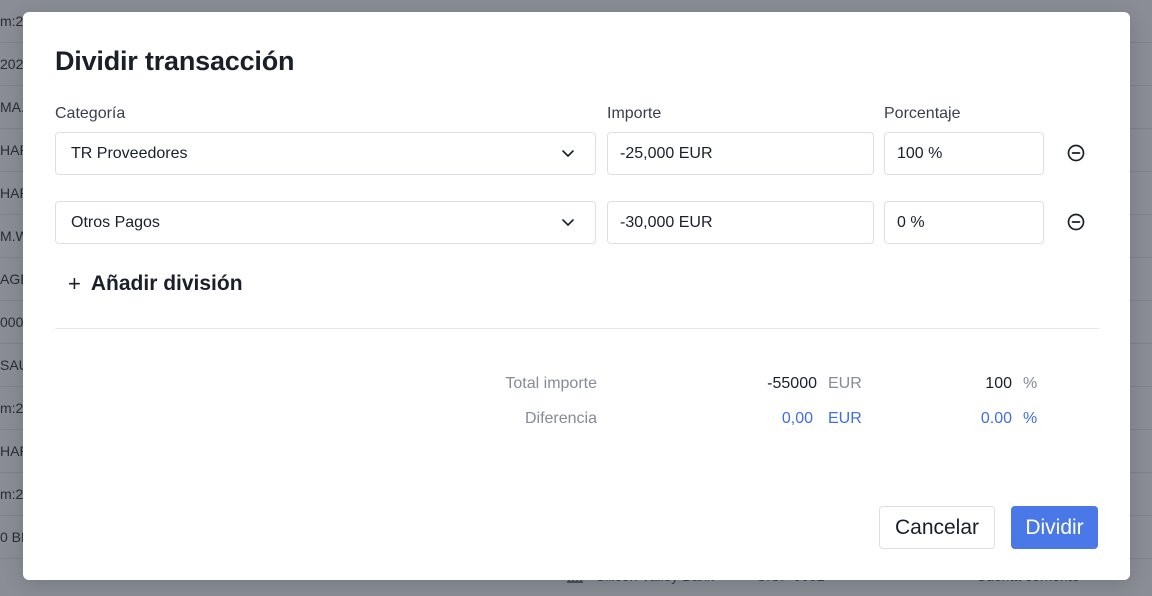 The width and height of the screenshot is (1152, 596). What do you see at coordinates (12, 236) in the screenshot?
I see `background-cell: M.W` at bounding box center [12, 236].